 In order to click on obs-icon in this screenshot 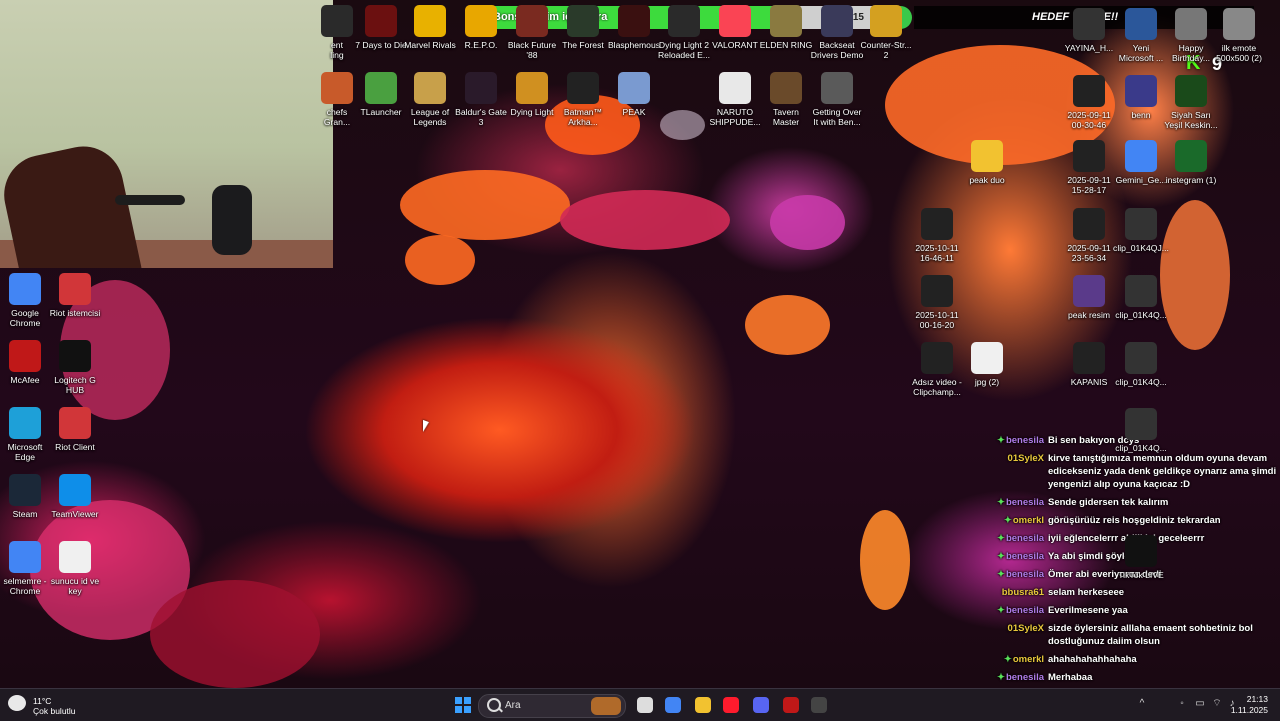, I will do `click(819, 705)`.